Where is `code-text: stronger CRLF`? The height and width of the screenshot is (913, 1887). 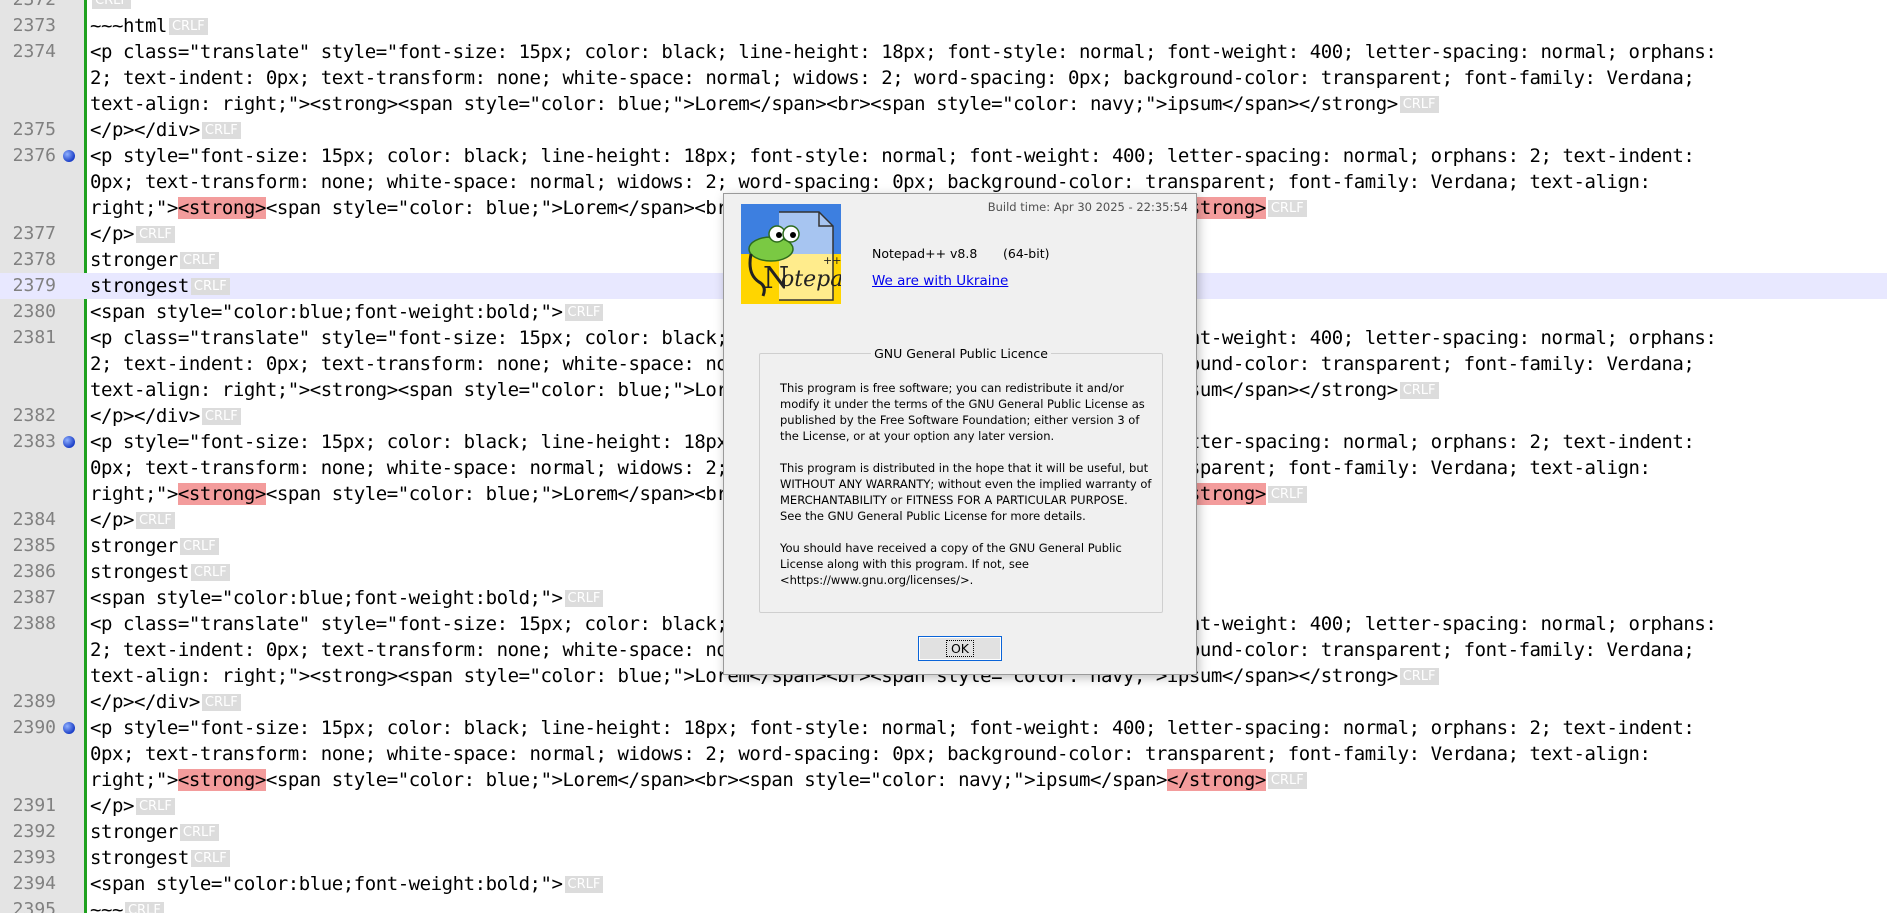 code-text: stronger CRLF is located at coordinates (154, 546).